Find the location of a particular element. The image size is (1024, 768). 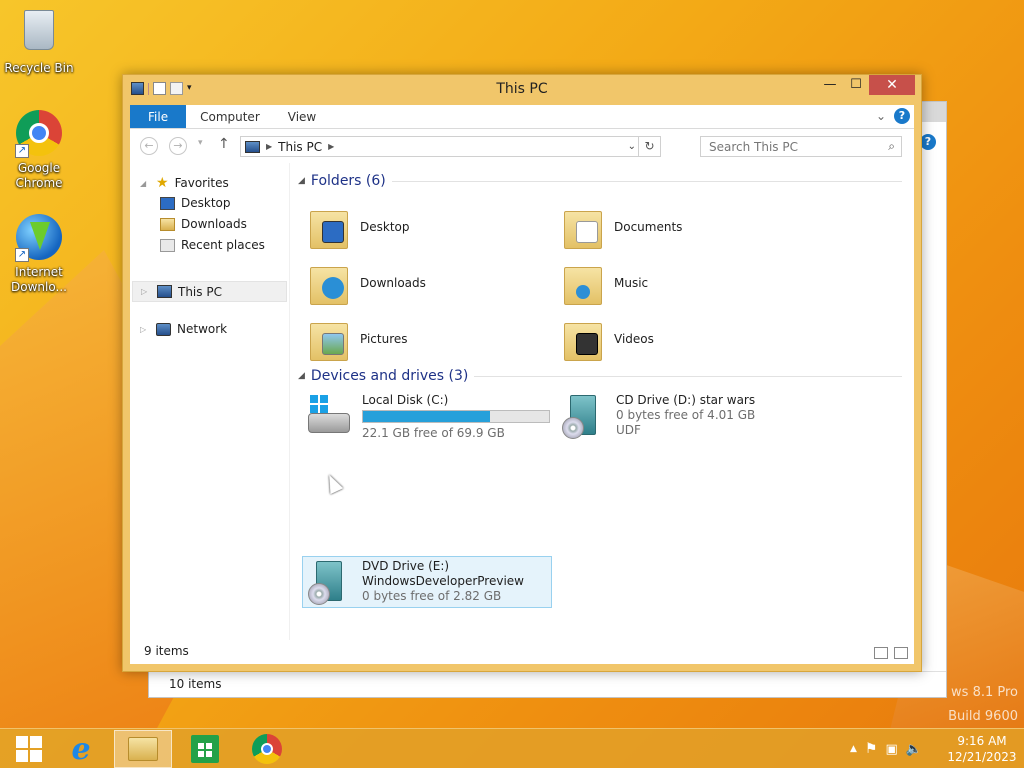

windows-build-watermark: Build 9600 is located at coordinates (983, 716).